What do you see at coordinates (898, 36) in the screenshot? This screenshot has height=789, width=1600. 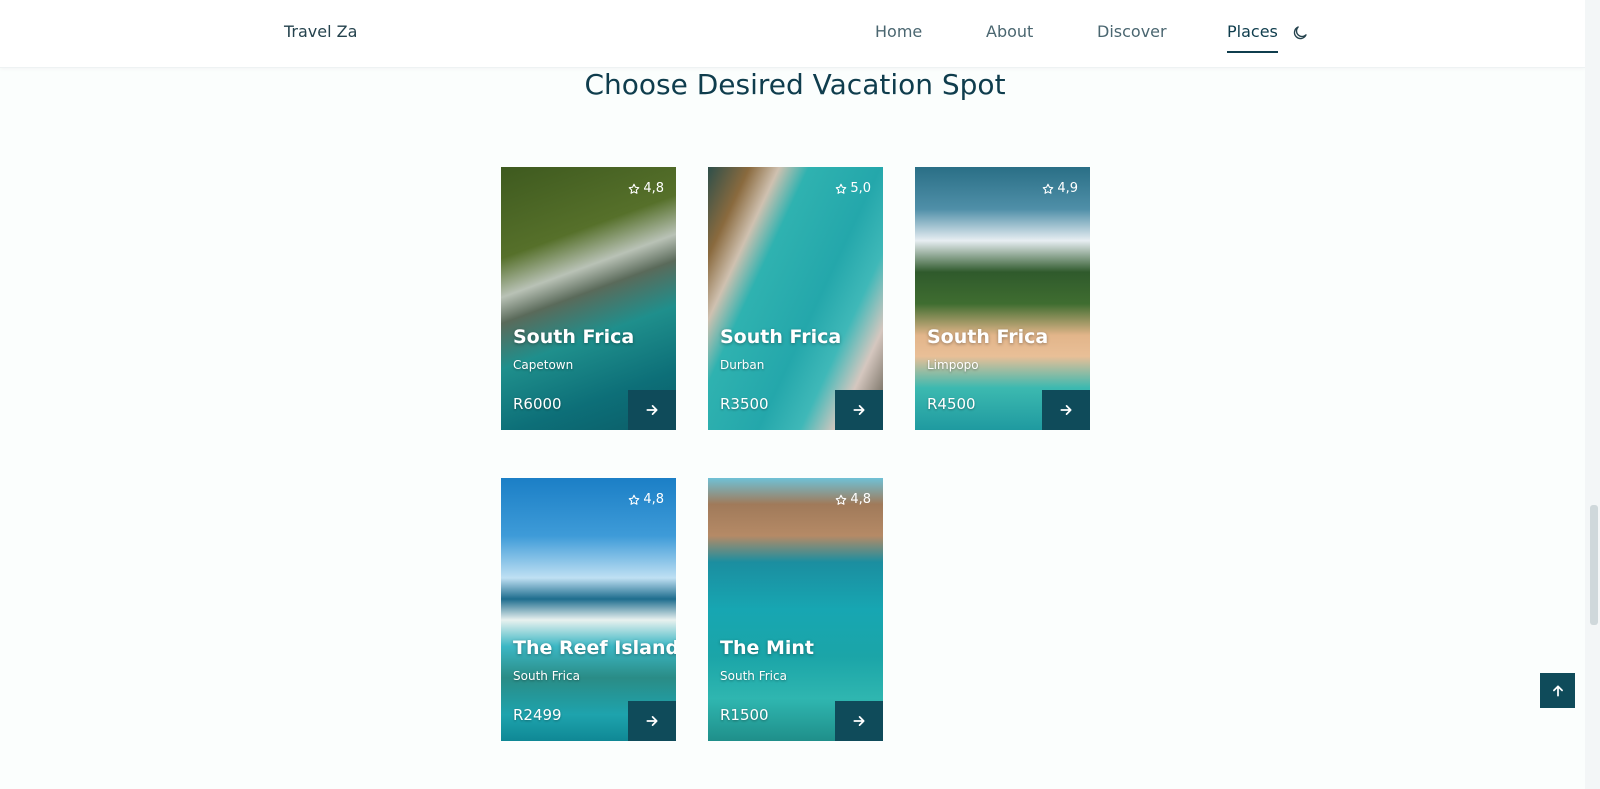 I see `nav-home: Home` at bounding box center [898, 36].